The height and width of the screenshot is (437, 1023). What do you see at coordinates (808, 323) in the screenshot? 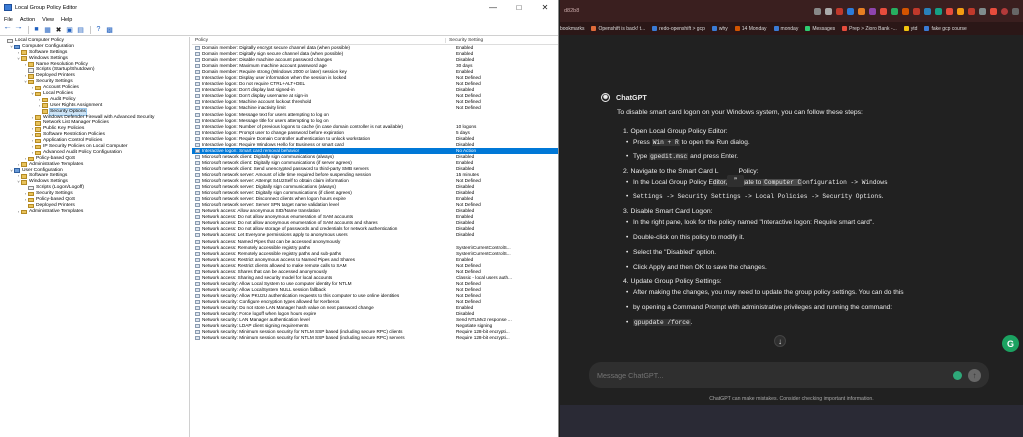
I see `step-bullet-continuation: gpupdate /force.` at bounding box center [808, 323].